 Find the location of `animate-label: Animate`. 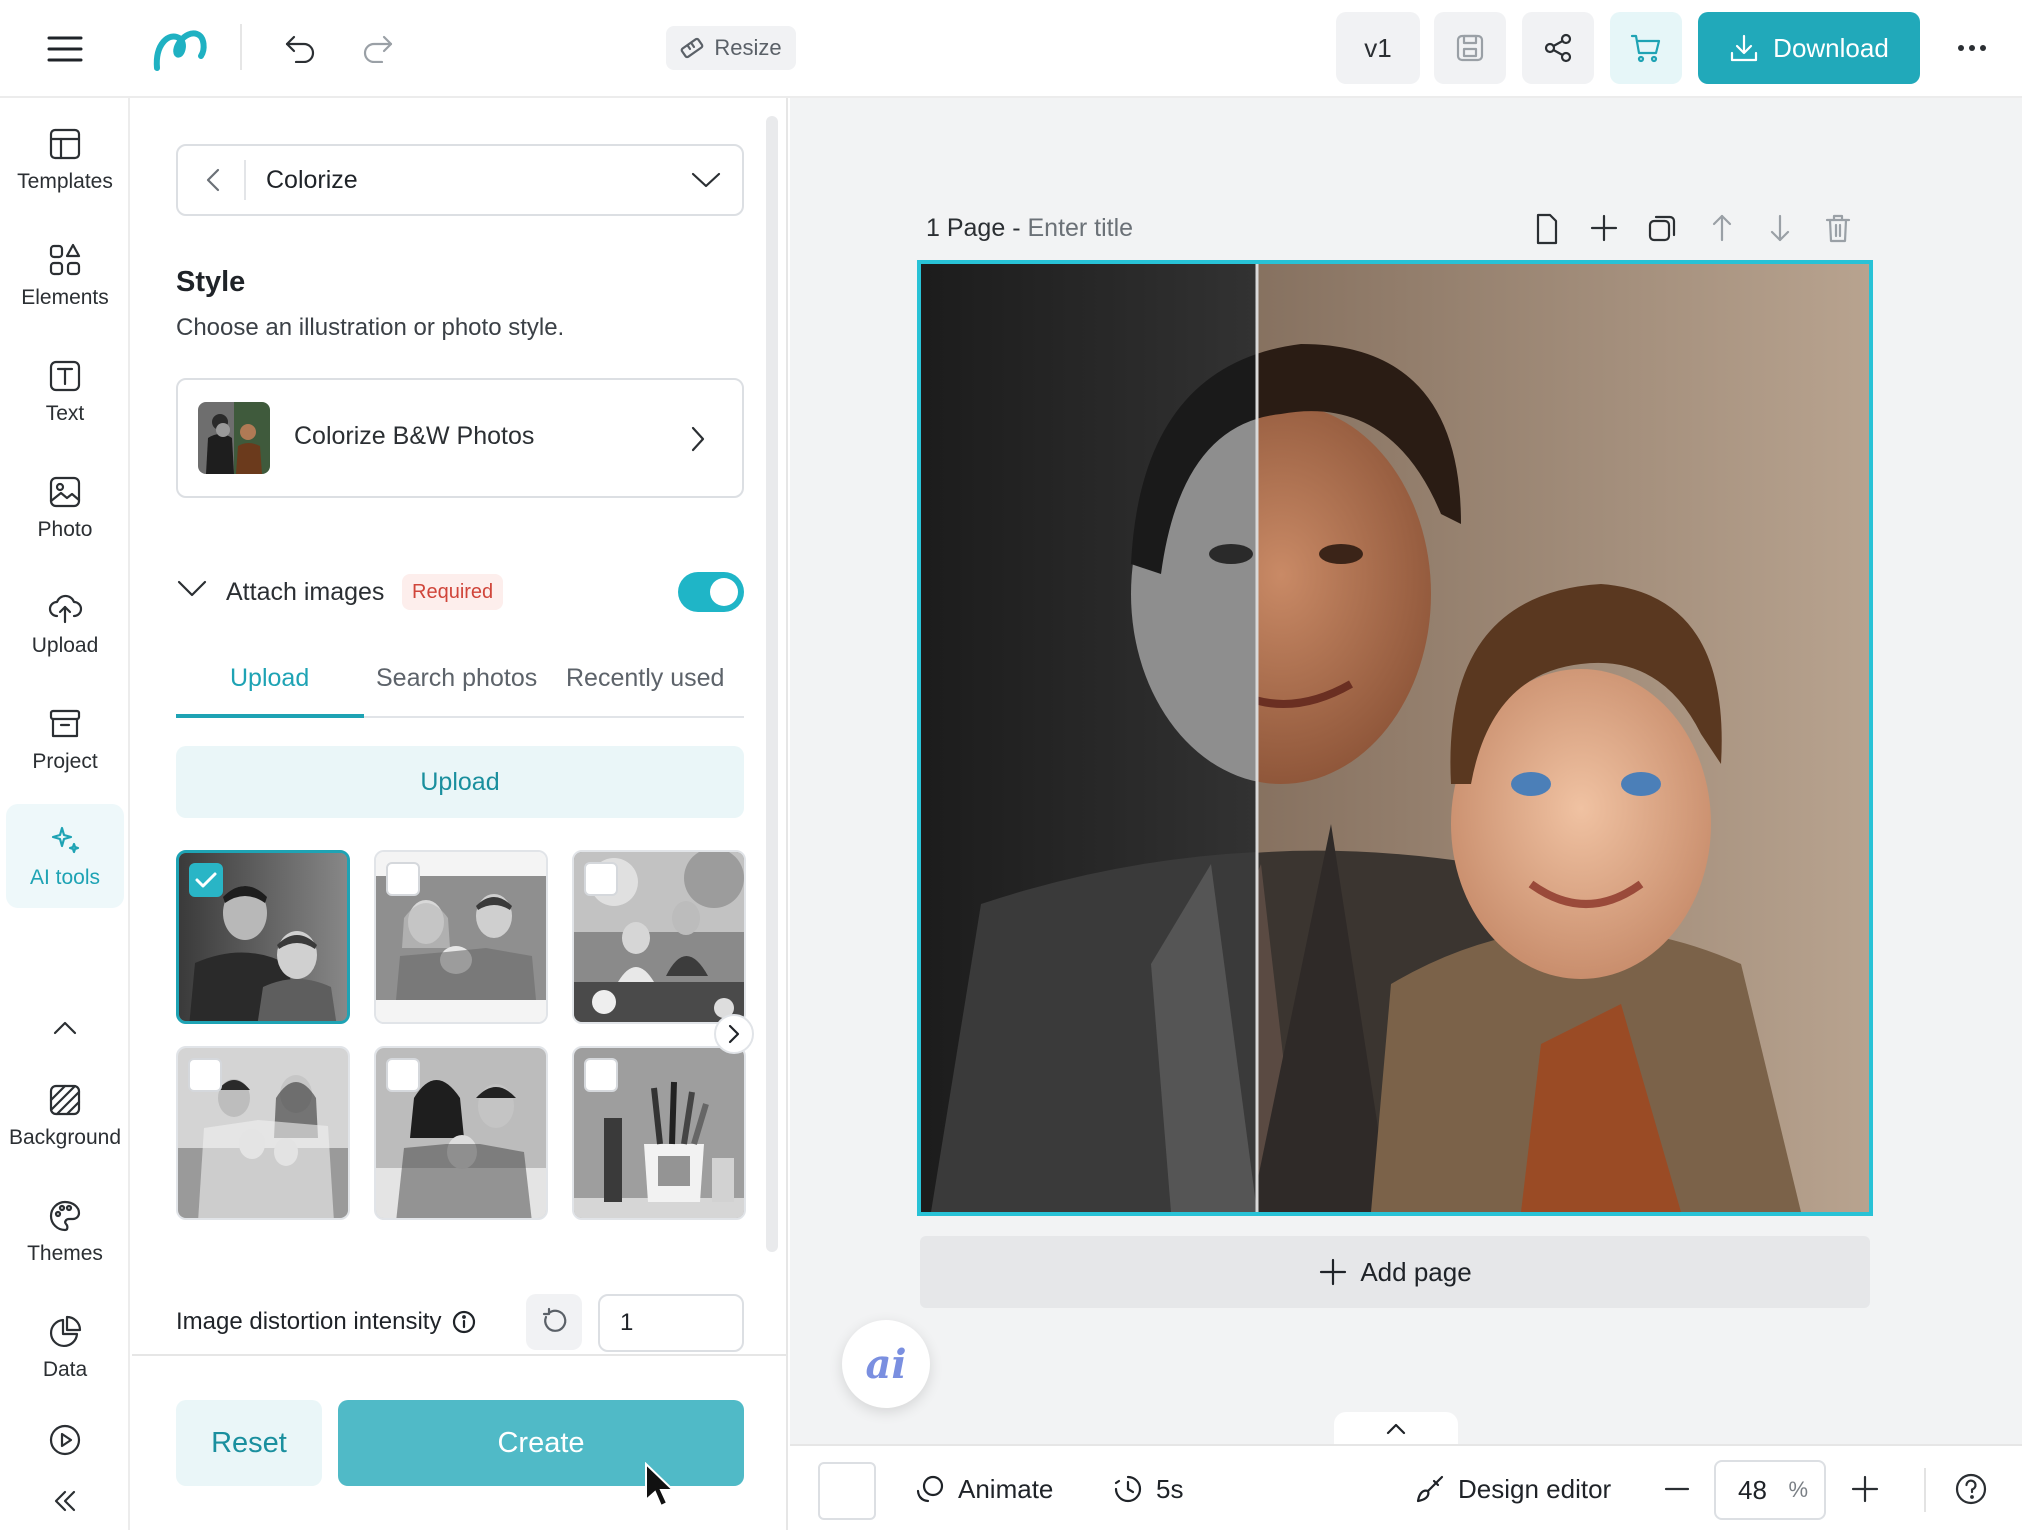

animate-label: Animate is located at coordinates (1006, 1488).